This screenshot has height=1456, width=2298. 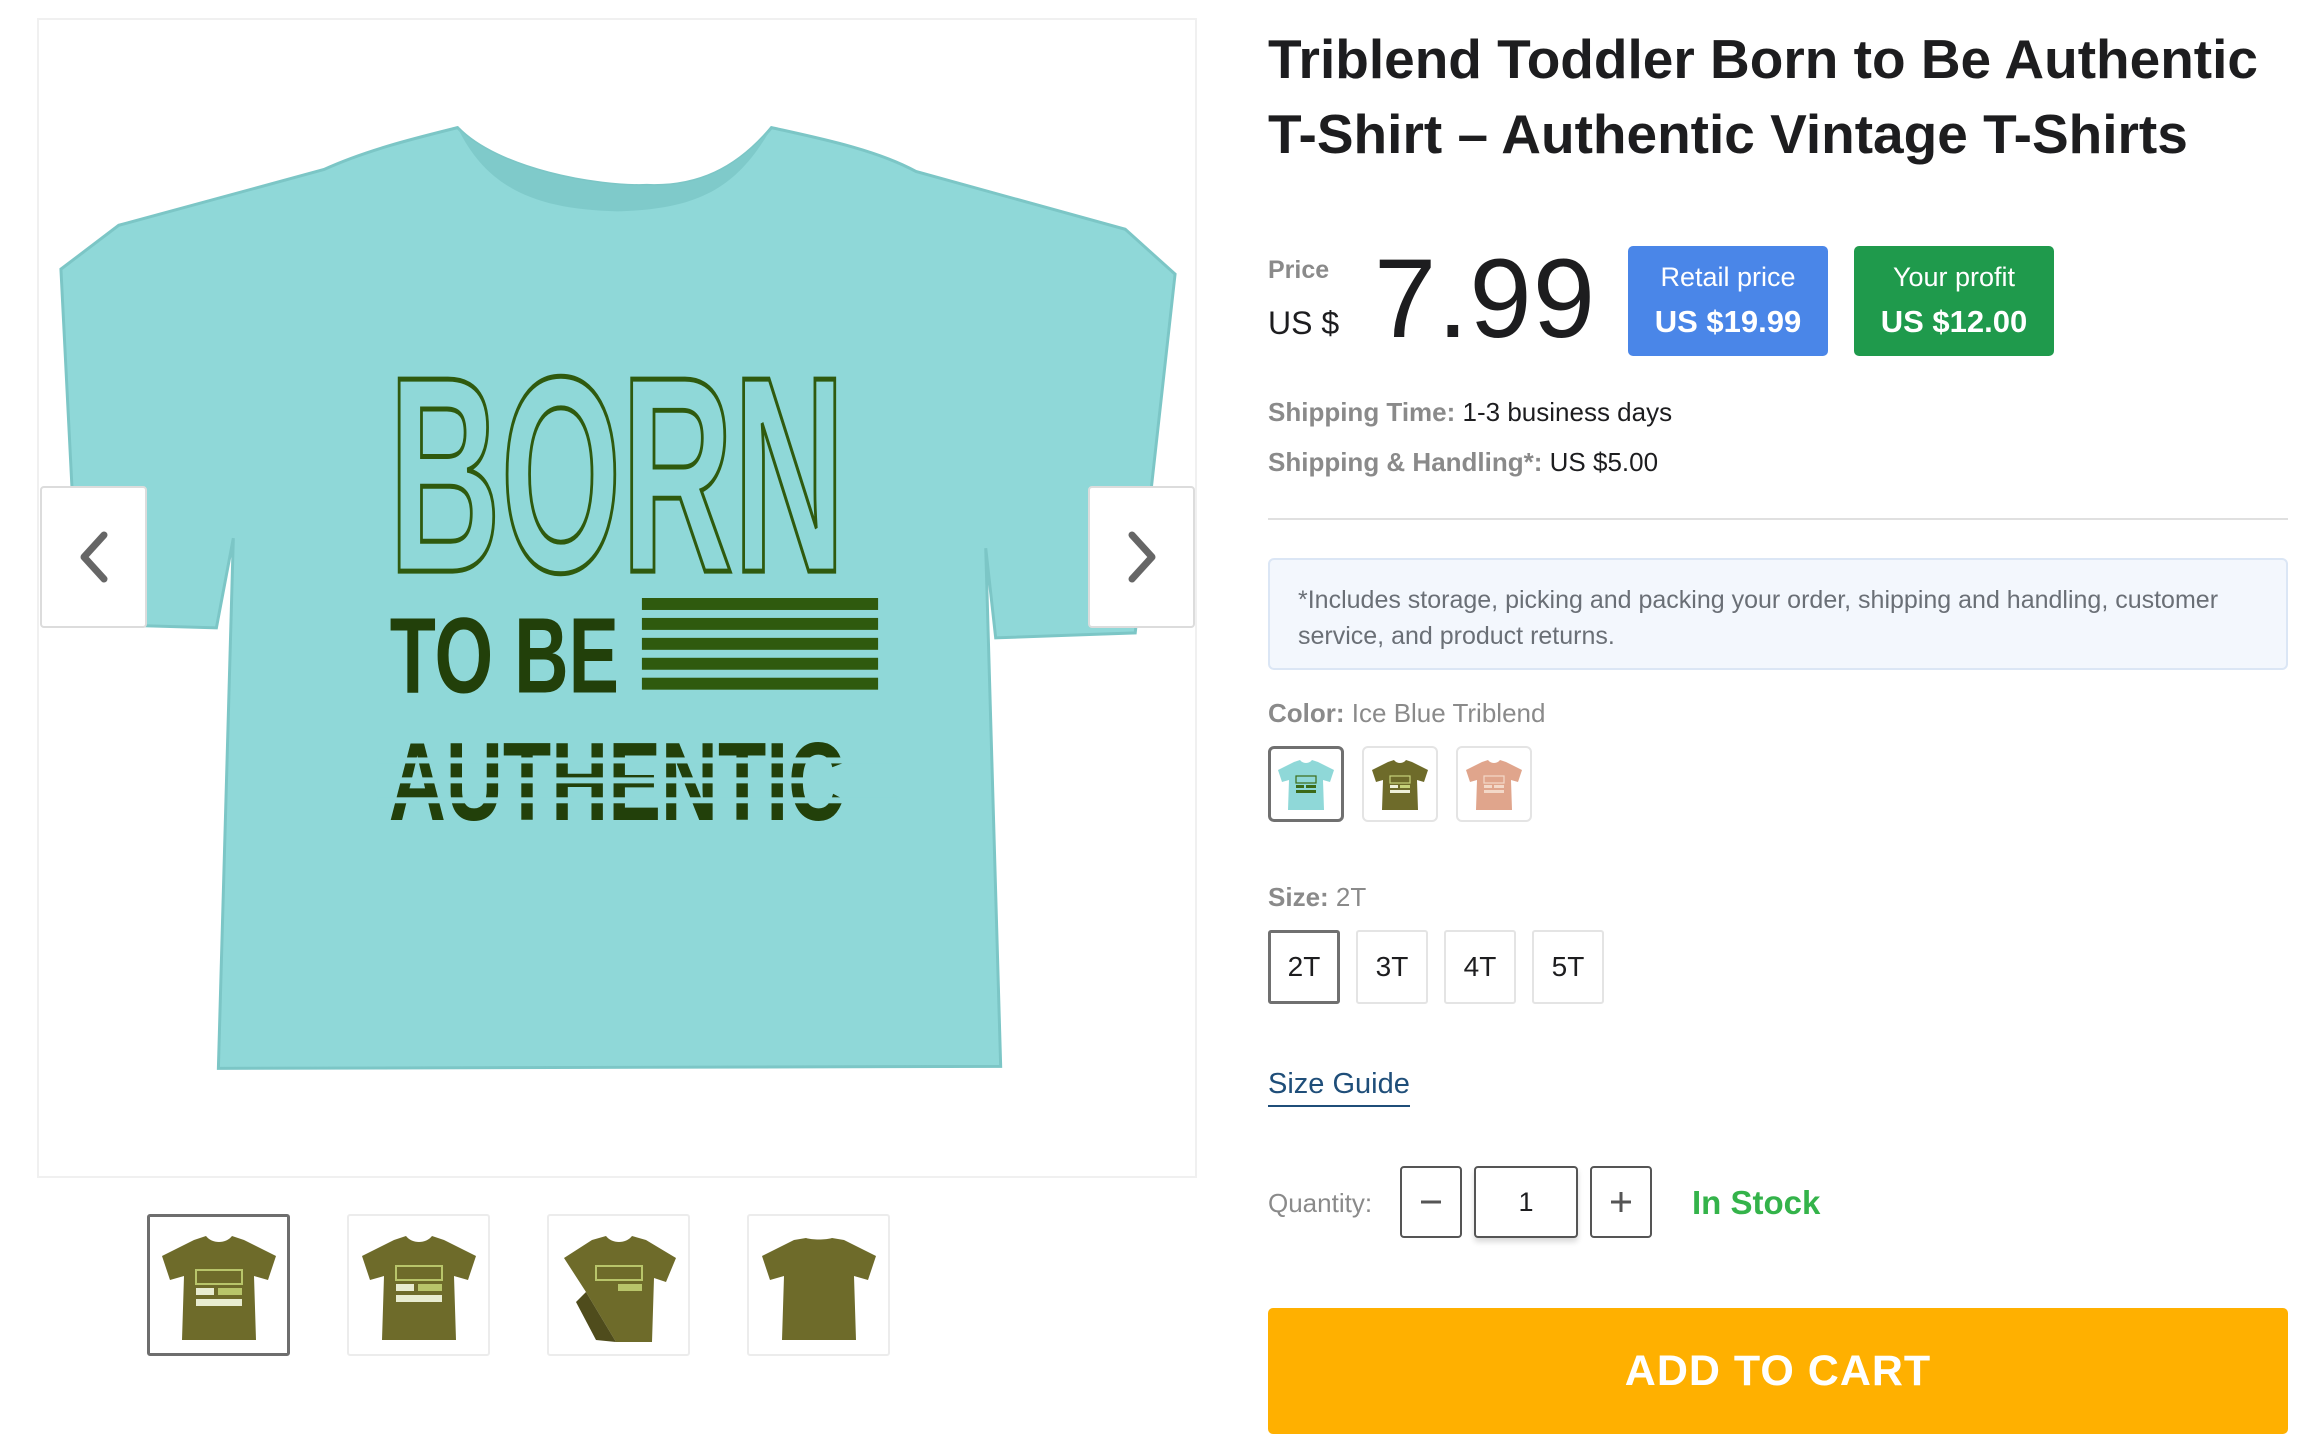 I want to click on color-swatch-peach, so click(x=1494, y=784).